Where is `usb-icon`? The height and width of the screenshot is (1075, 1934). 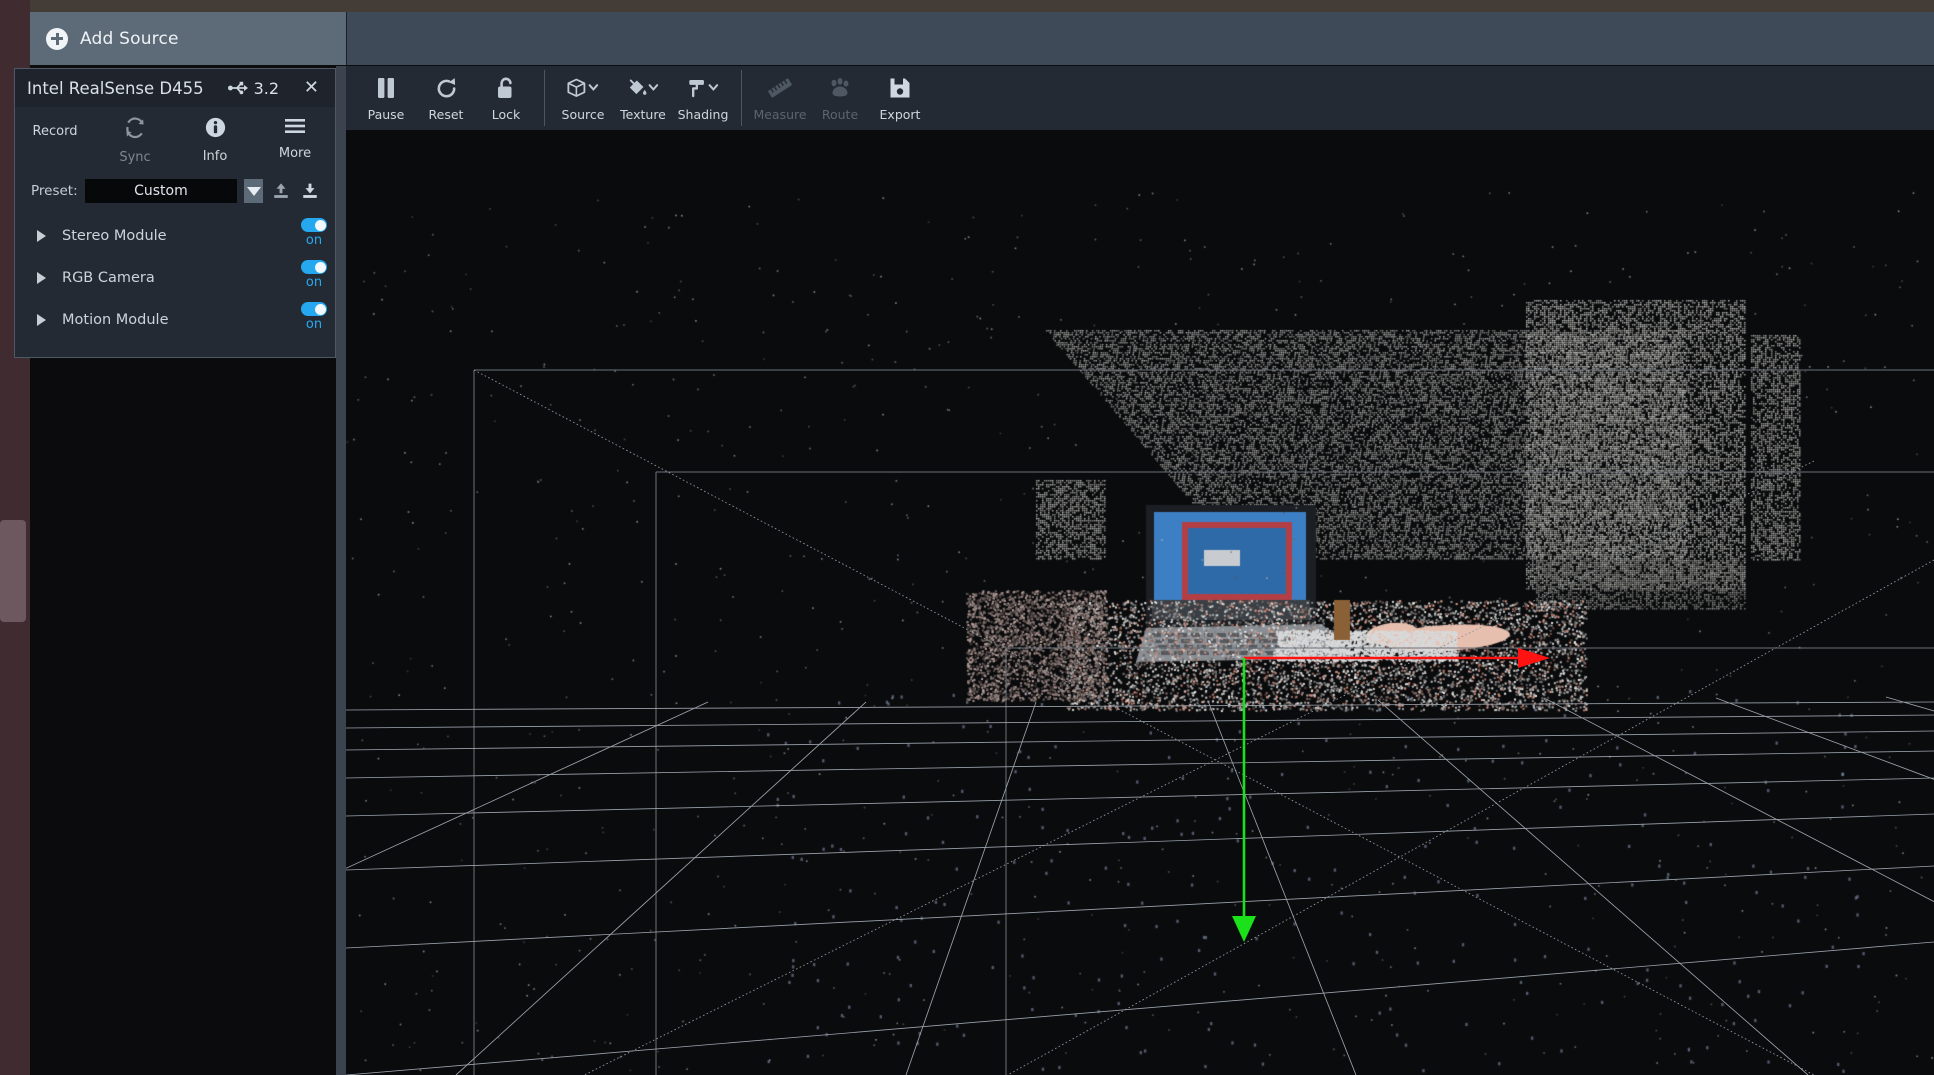
usb-icon is located at coordinates (237, 88).